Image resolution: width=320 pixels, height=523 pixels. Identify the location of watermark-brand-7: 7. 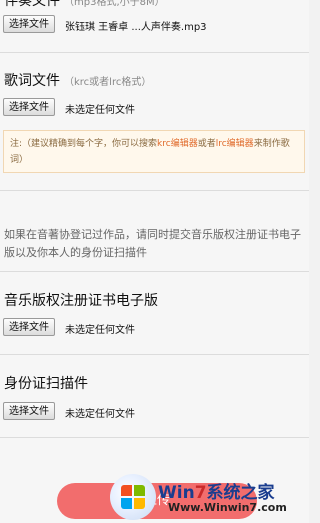
(200, 493).